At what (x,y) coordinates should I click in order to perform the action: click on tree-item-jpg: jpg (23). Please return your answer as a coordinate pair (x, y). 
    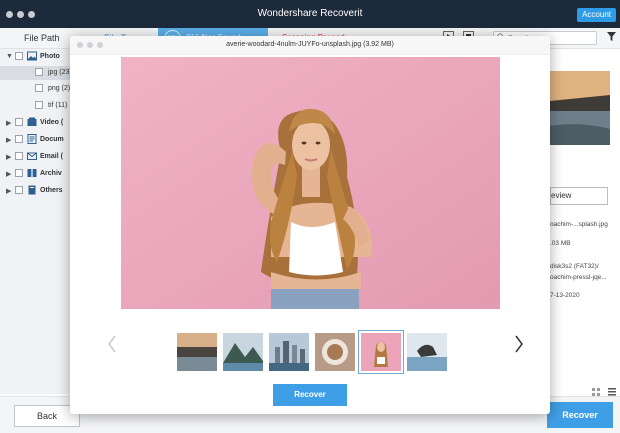
    Looking at the image, I should click on (36, 73).